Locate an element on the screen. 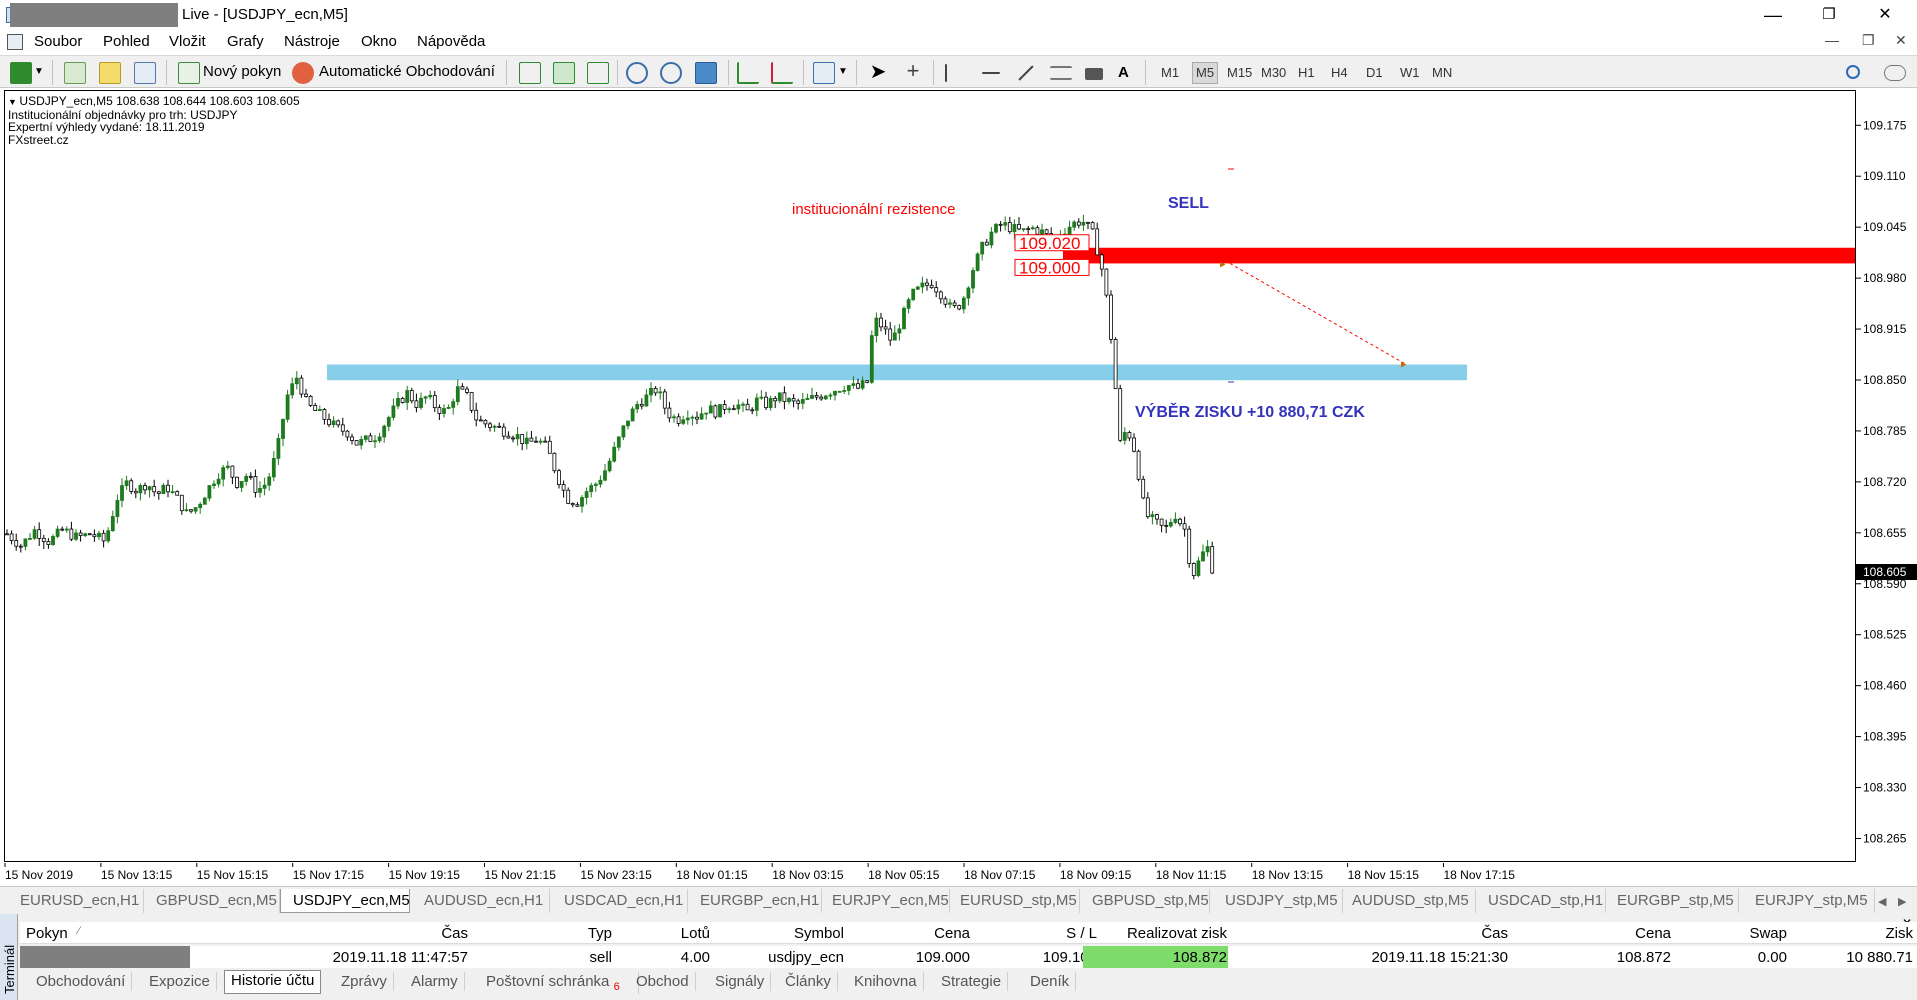 This screenshot has width=1917, height=1000. col-pokyn: Pokyn is located at coordinates (47, 933).